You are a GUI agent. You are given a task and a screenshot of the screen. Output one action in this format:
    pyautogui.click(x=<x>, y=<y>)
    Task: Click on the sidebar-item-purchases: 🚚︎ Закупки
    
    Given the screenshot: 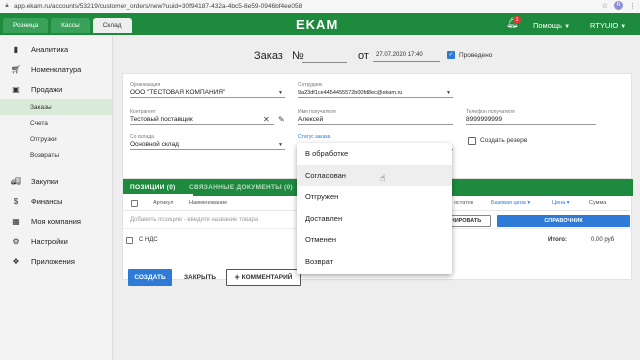 What is the action you would take?
    pyautogui.click(x=56, y=181)
    